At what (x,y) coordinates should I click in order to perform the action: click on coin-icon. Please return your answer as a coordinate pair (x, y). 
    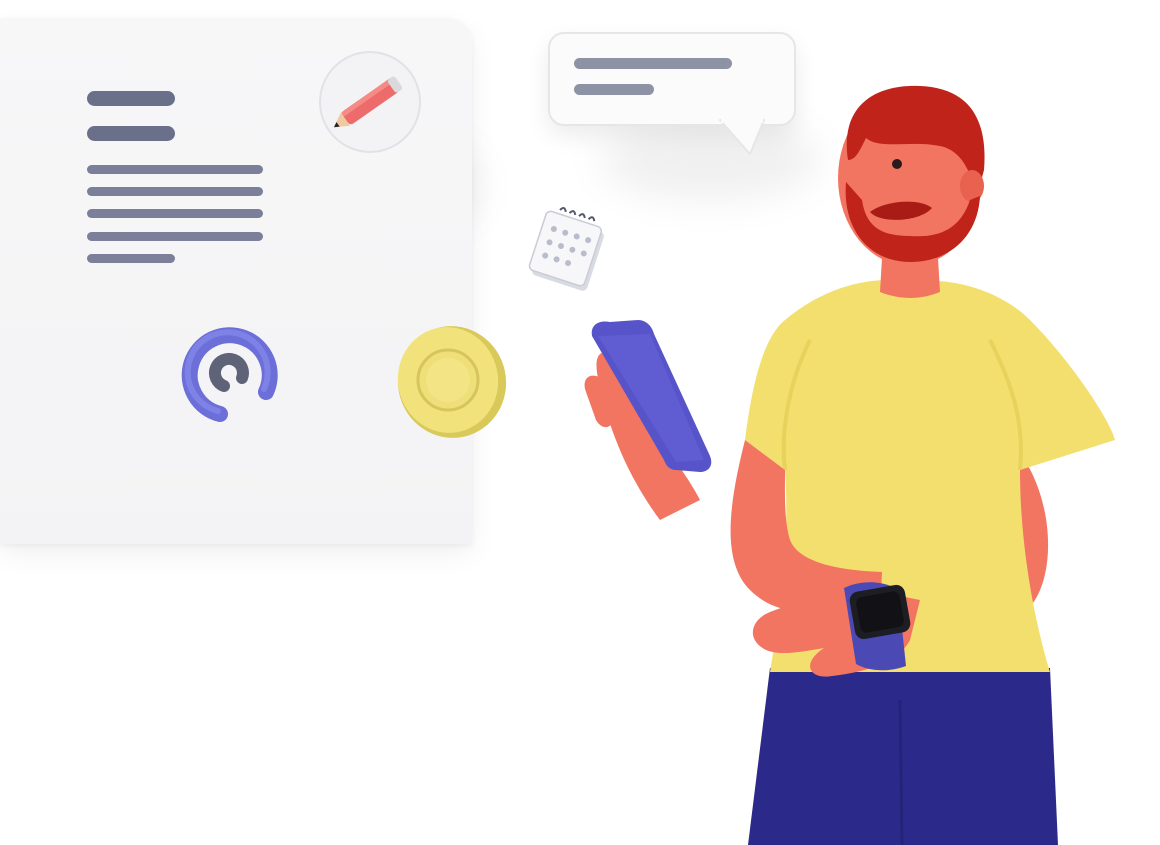
    Looking at the image, I should click on (452, 382).